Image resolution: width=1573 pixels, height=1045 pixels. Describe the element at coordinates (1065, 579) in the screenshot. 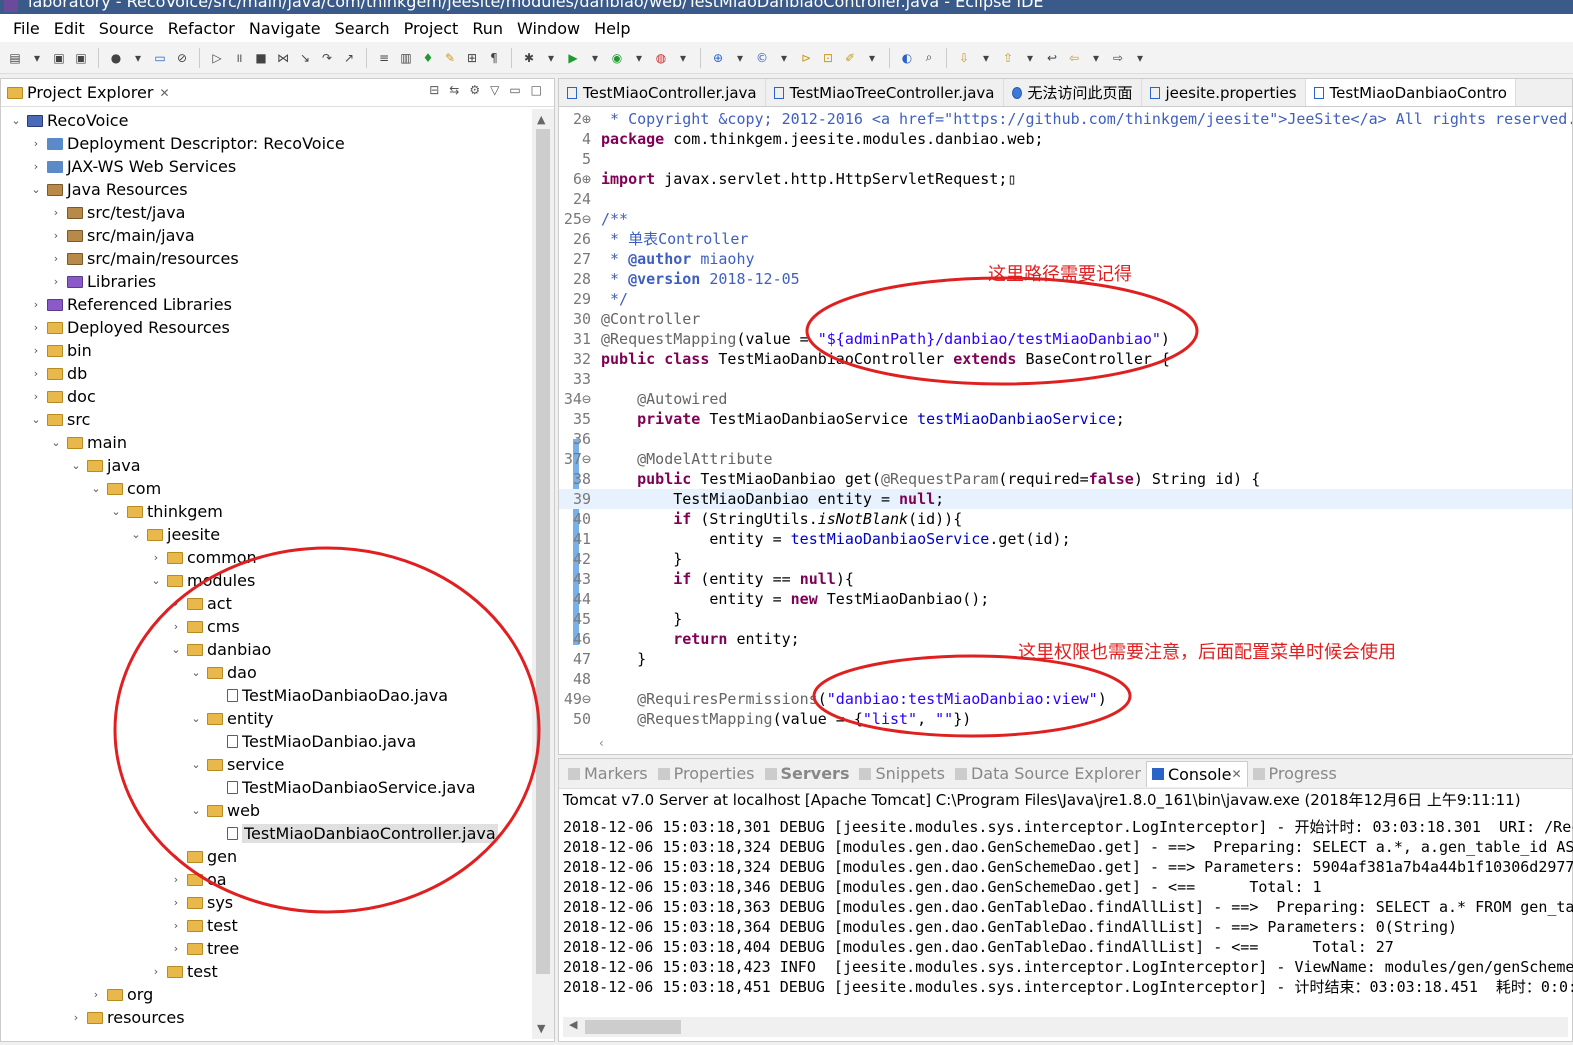

I see `code-line: 43 if (entity == null){` at that location.